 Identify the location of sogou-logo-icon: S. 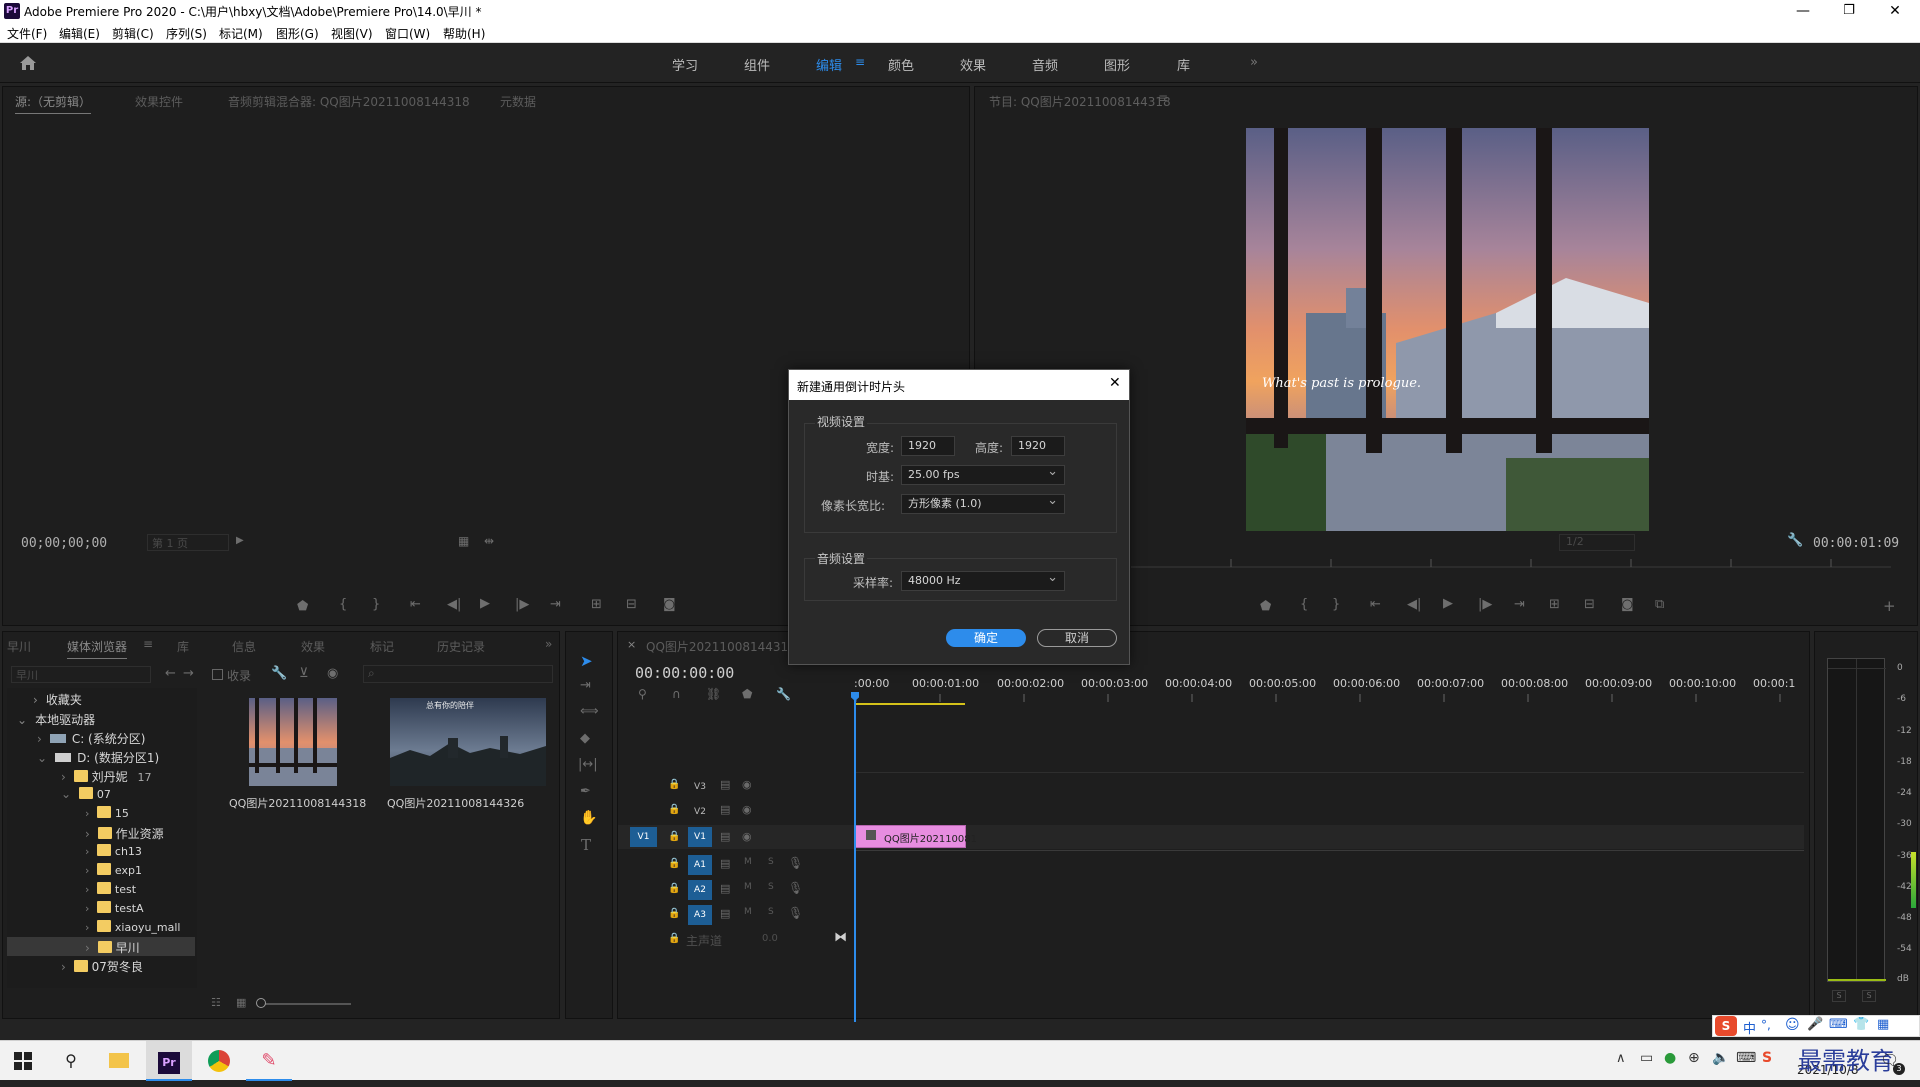
(1726, 1026).